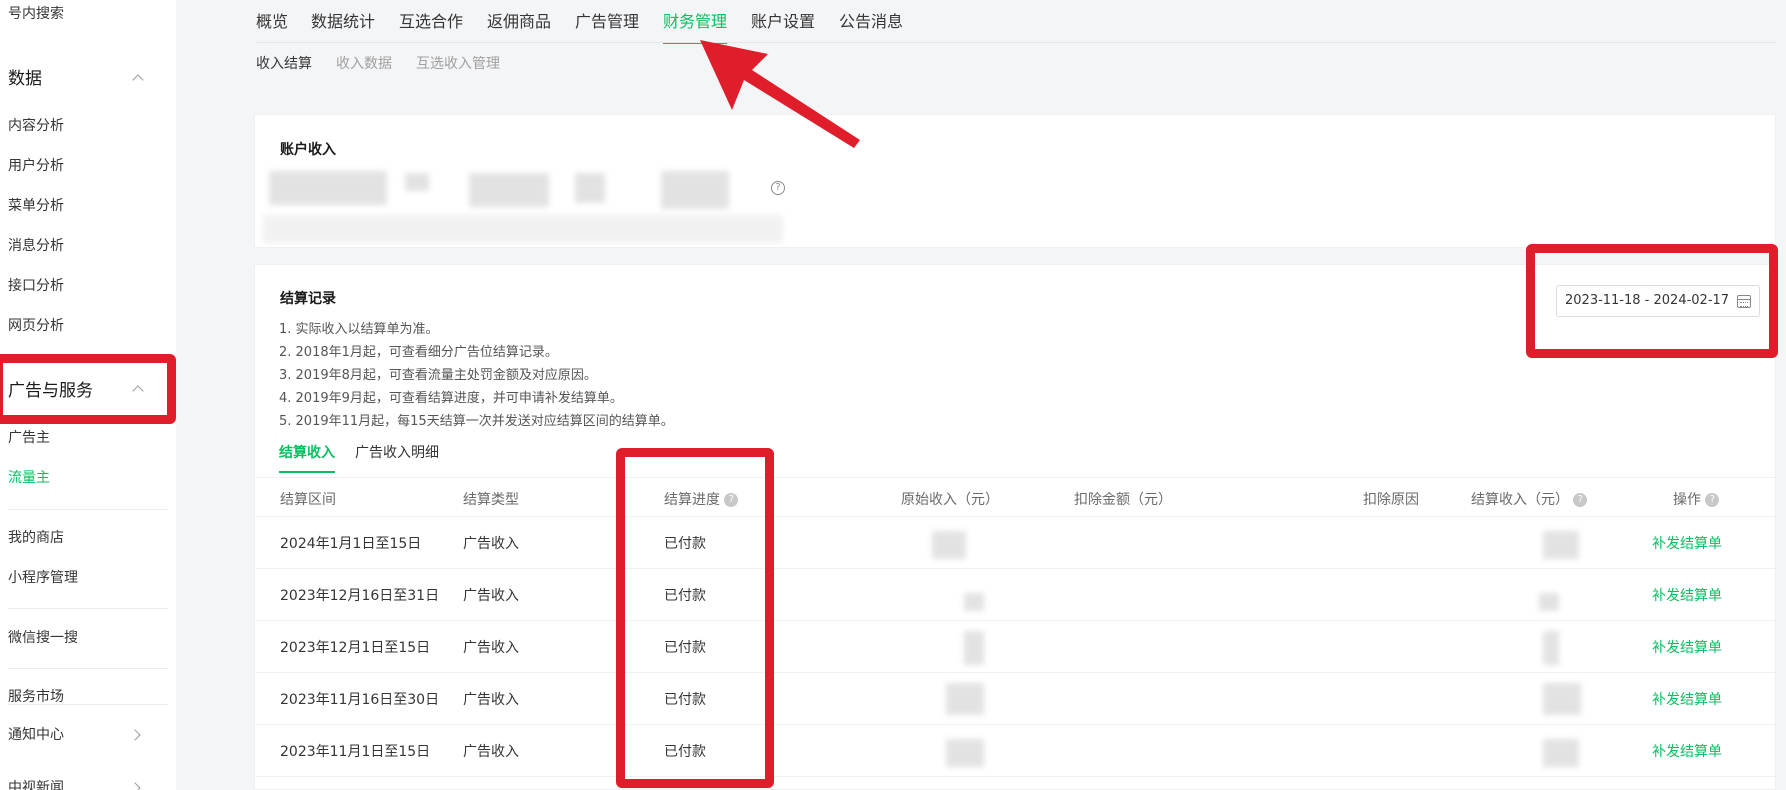 This screenshot has height=790, width=1786. I want to click on sidebar-item-web-analysis: 网页分析, so click(36, 326).